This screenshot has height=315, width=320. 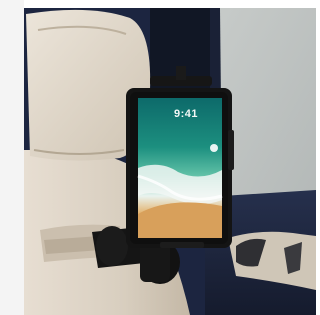 What do you see at coordinates (186, 114) in the screenshot?
I see `tablet-clock-text: 9:41` at bounding box center [186, 114].